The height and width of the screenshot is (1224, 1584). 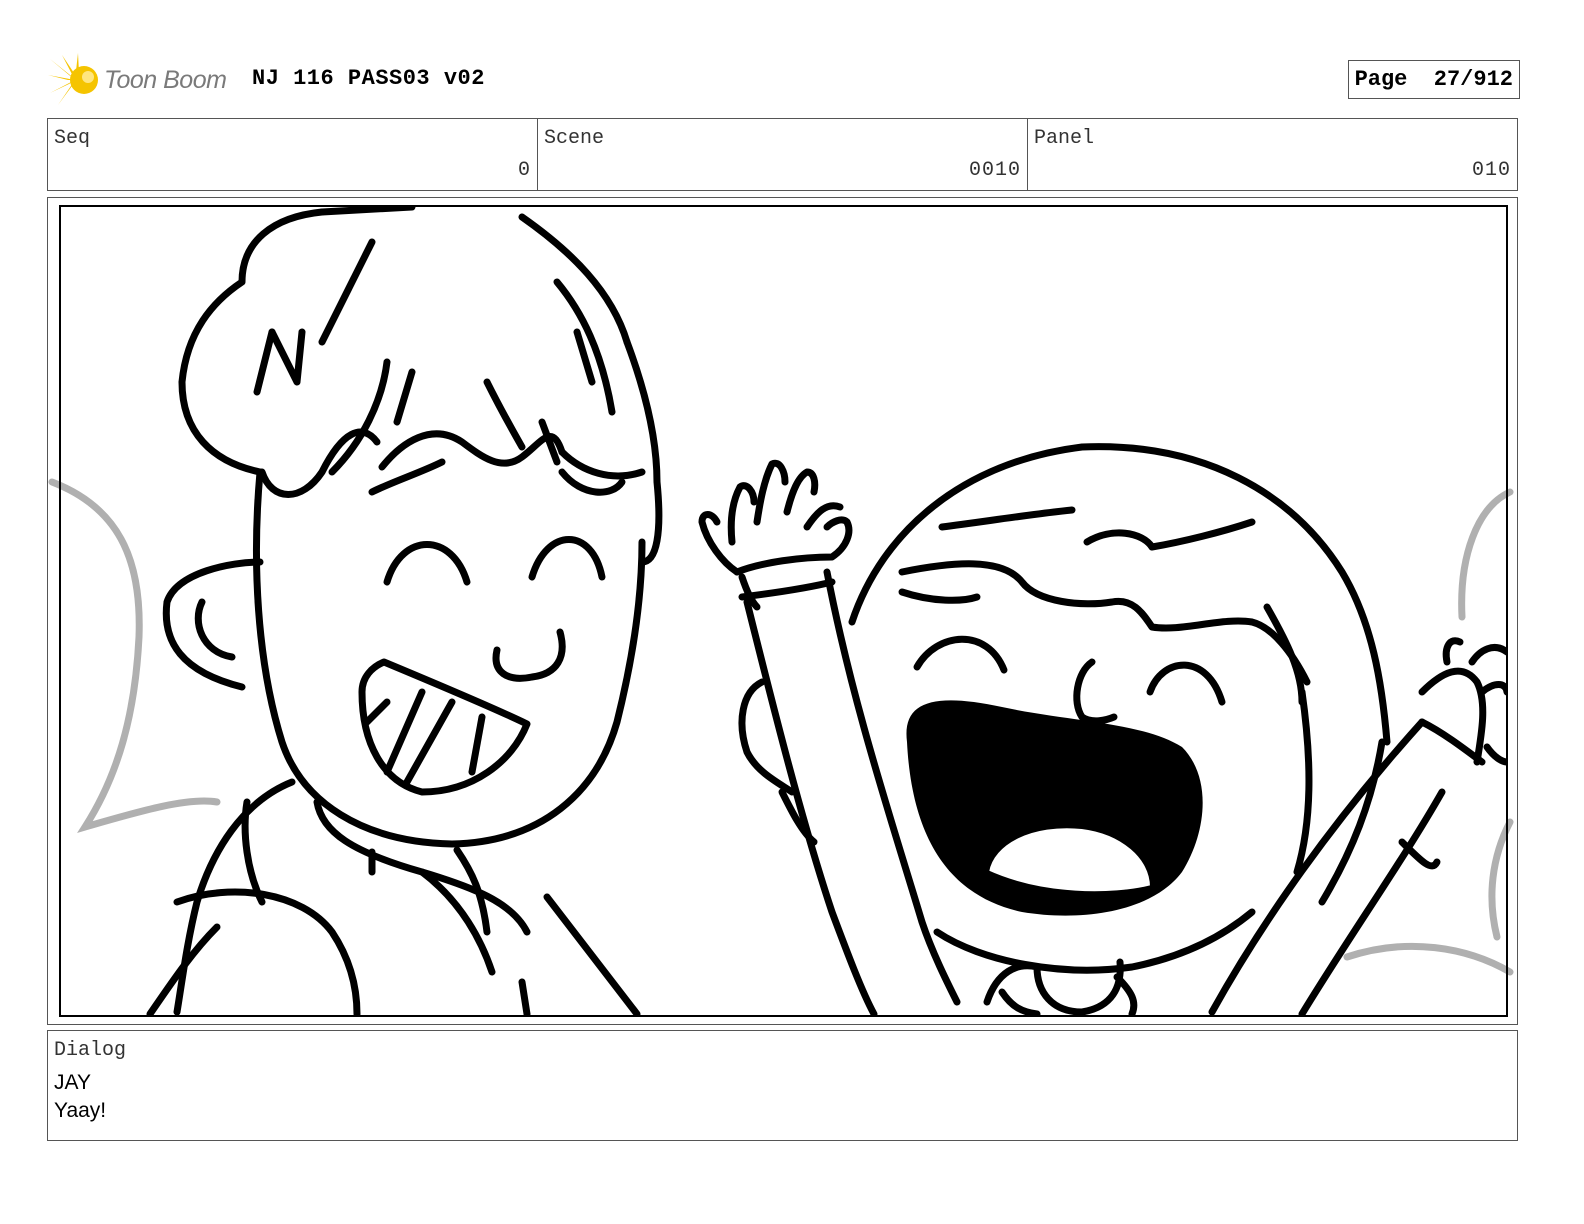 I want to click on page-label: Page, so click(x=1381, y=79).